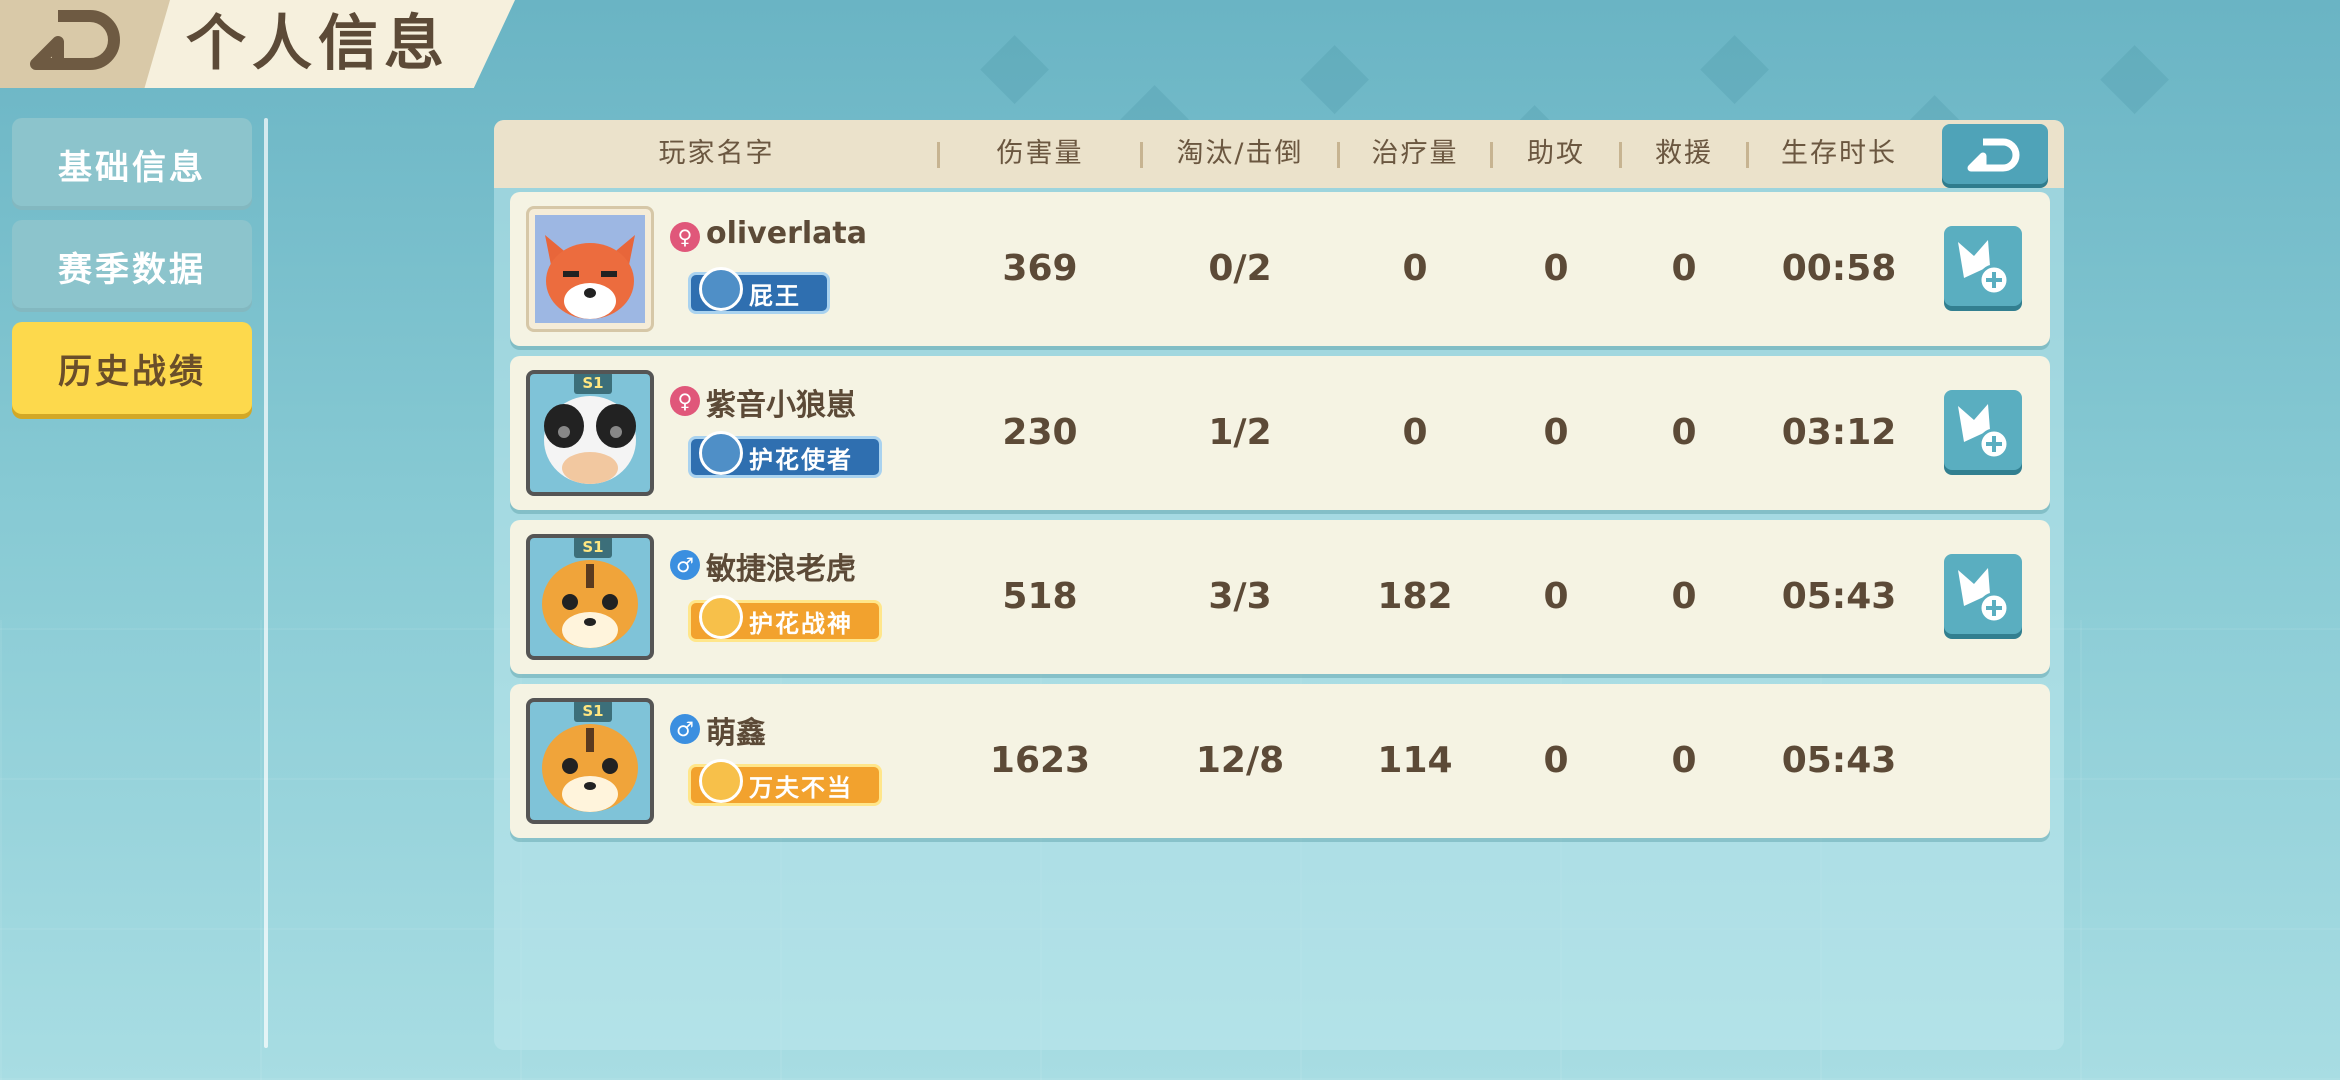  Describe the element at coordinates (132, 266) in the screenshot. I see `nav-item-season-data: 赛季数据` at that location.